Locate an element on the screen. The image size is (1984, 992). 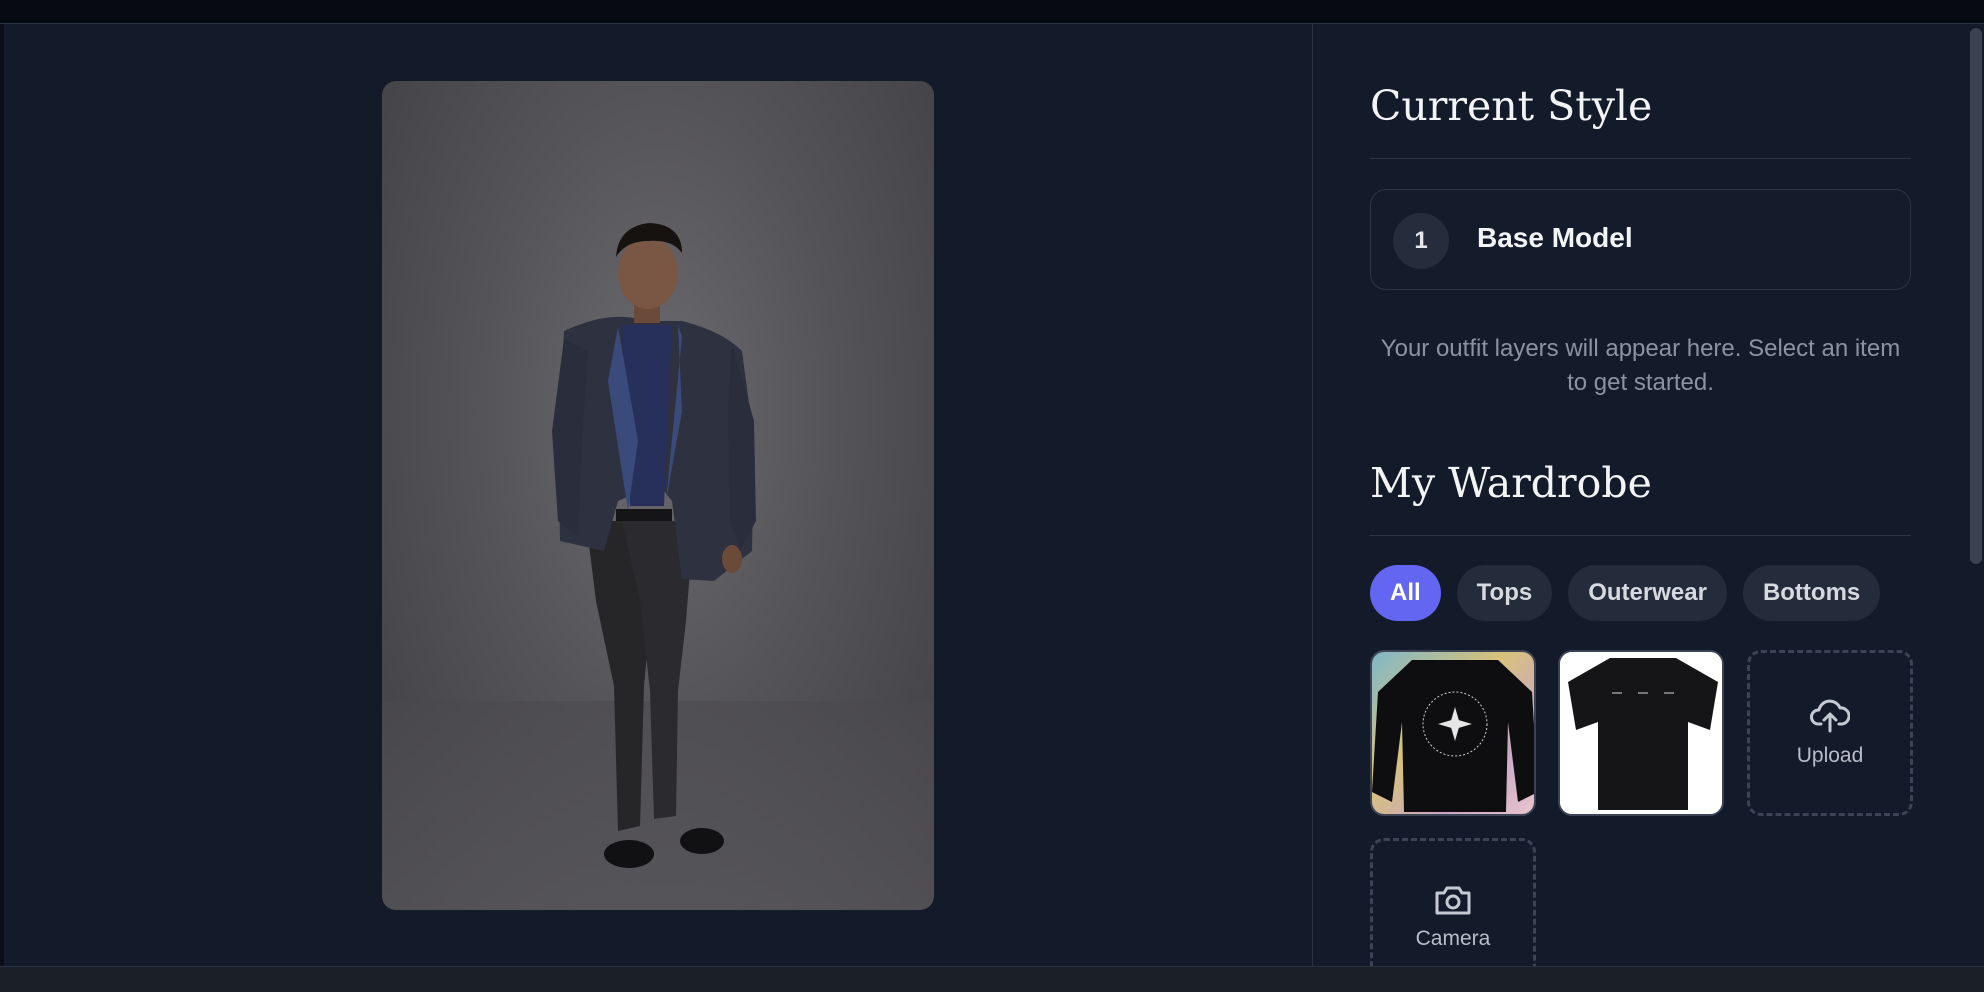
camera-label: Camera is located at coordinates (1453, 938).